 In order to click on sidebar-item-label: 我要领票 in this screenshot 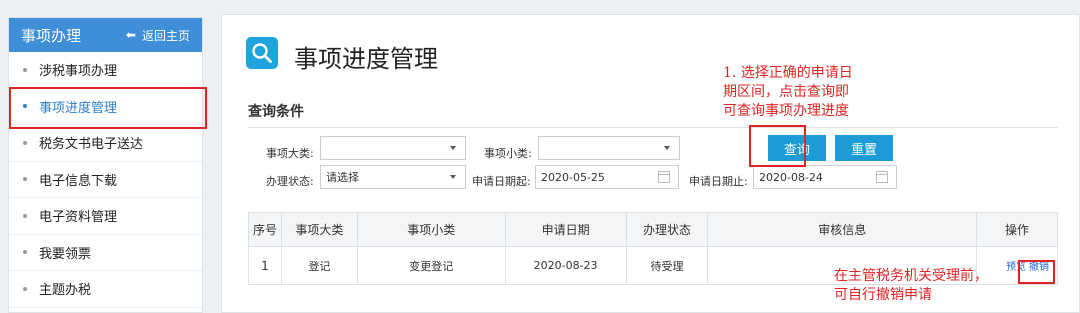, I will do `click(65, 254)`.